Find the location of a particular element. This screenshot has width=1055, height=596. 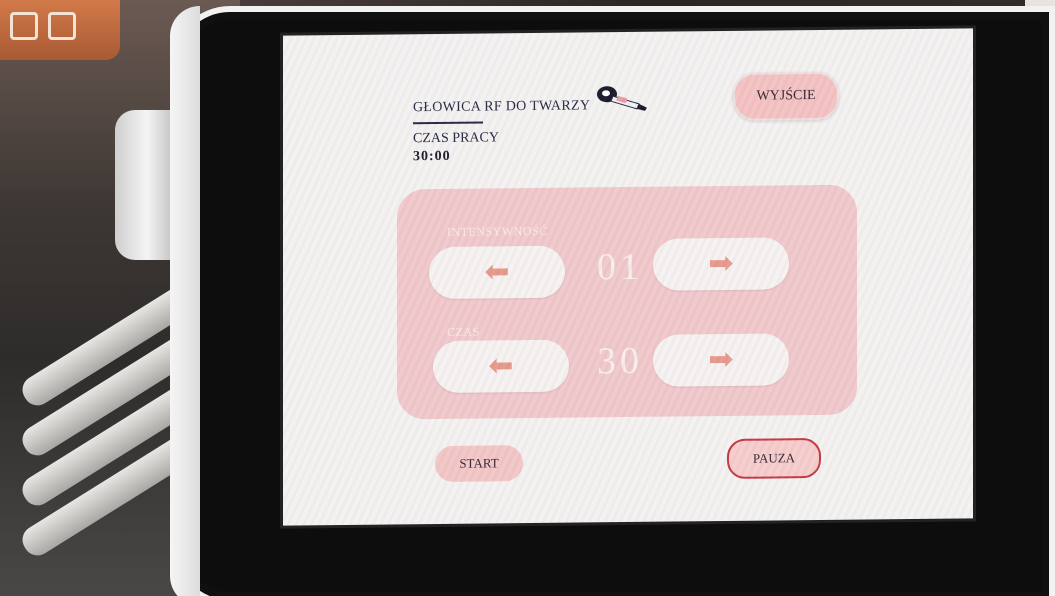

start-button: START is located at coordinates (479, 464).